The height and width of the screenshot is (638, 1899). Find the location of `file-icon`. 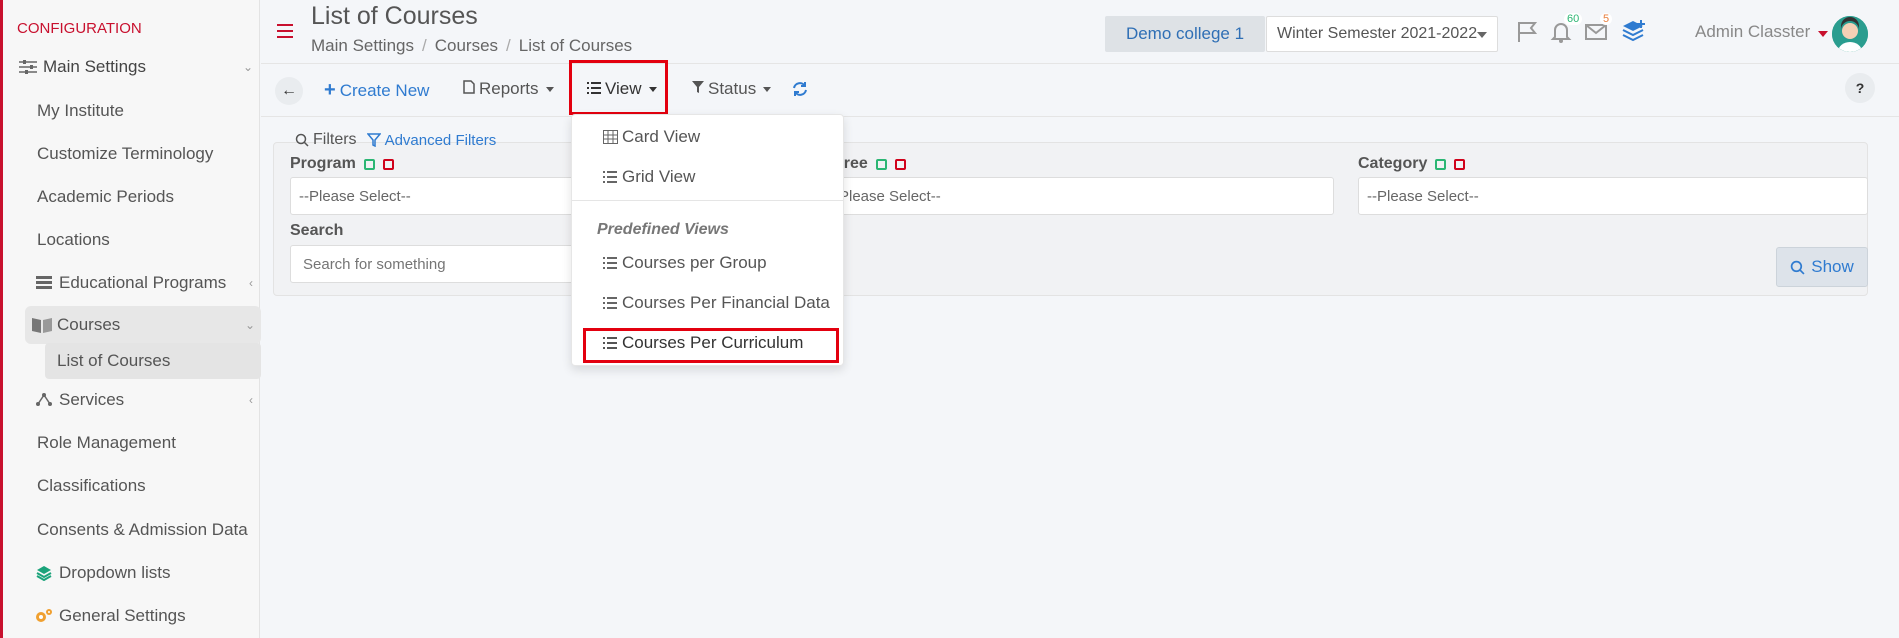

file-icon is located at coordinates (469, 89).